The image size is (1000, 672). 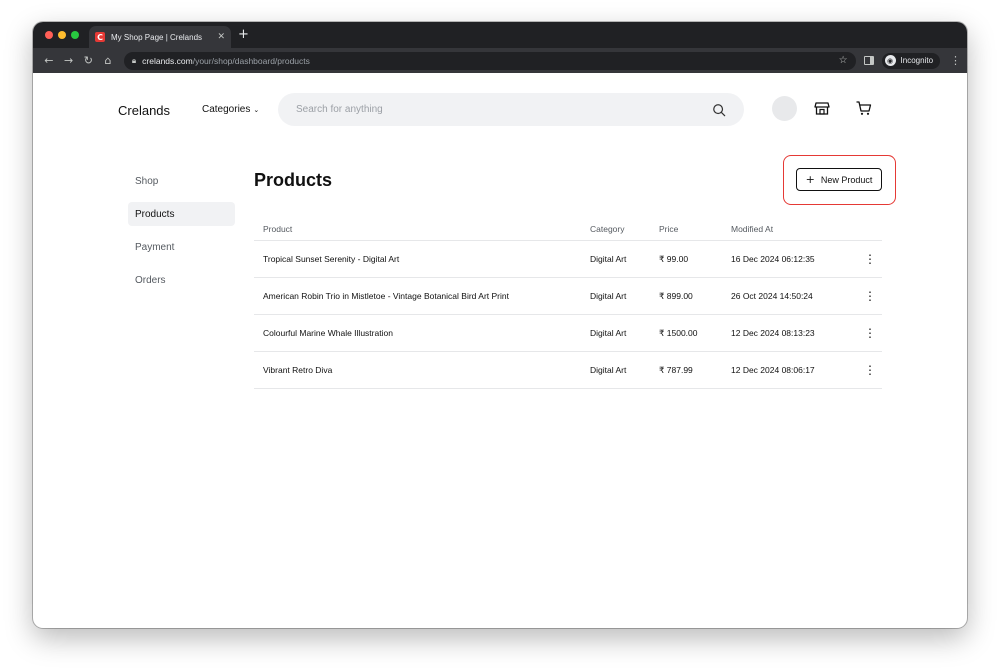 I want to click on dashboard-sidebar: Shop Products Payment Orders, so click(x=181, y=235).